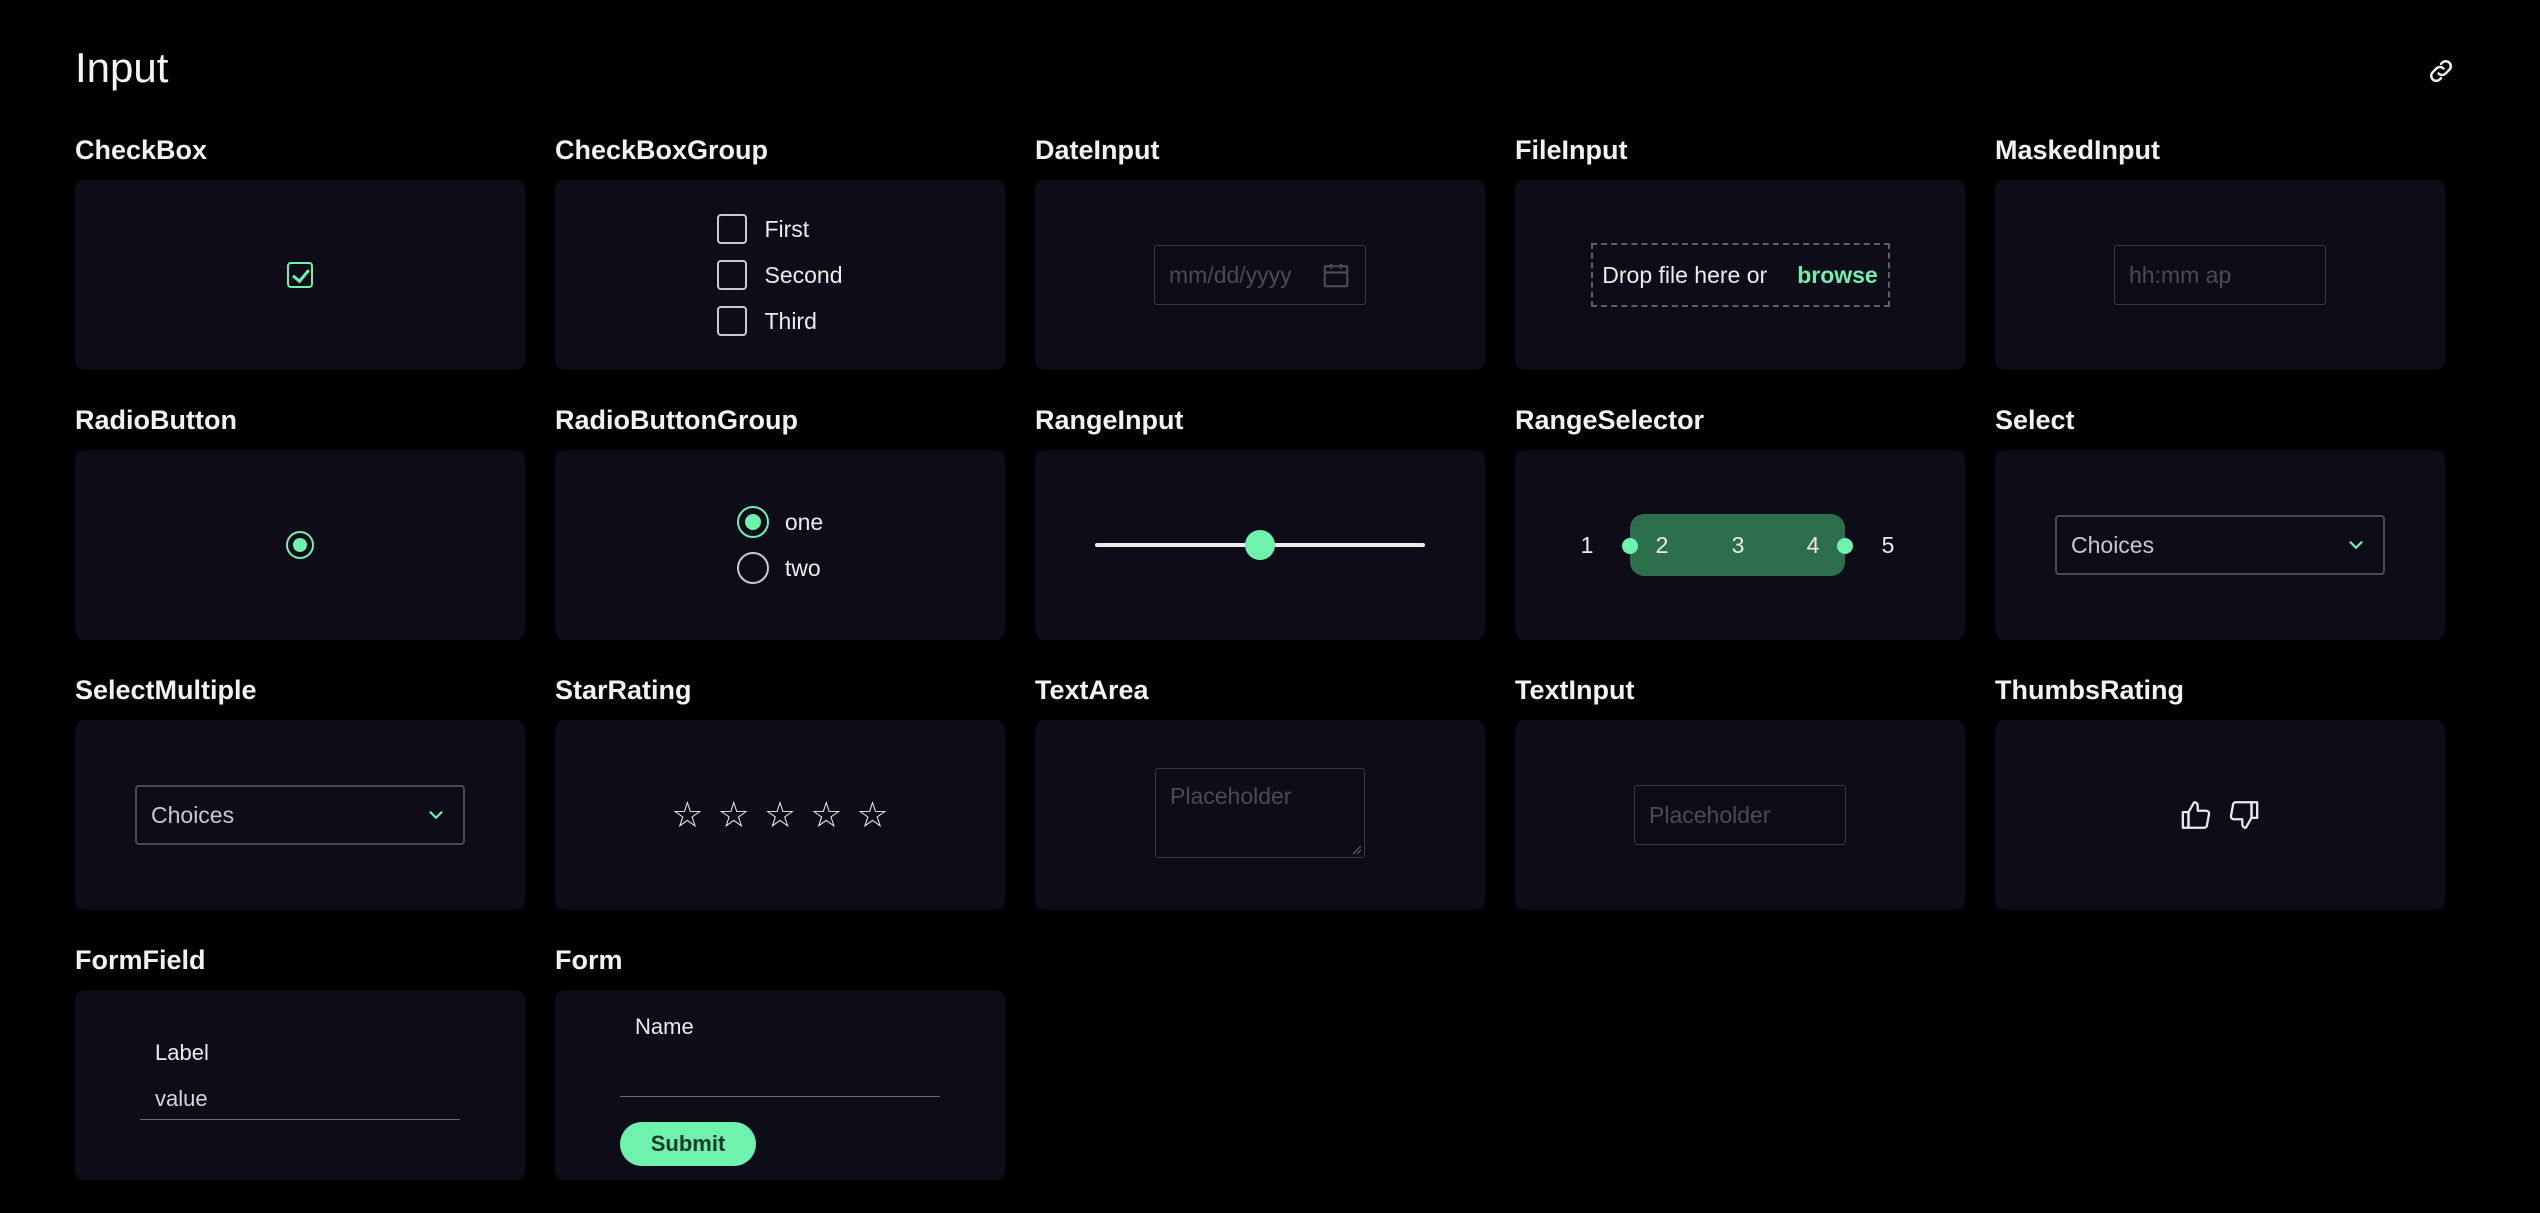  I want to click on radio-button-group-card: one two, so click(780, 545).